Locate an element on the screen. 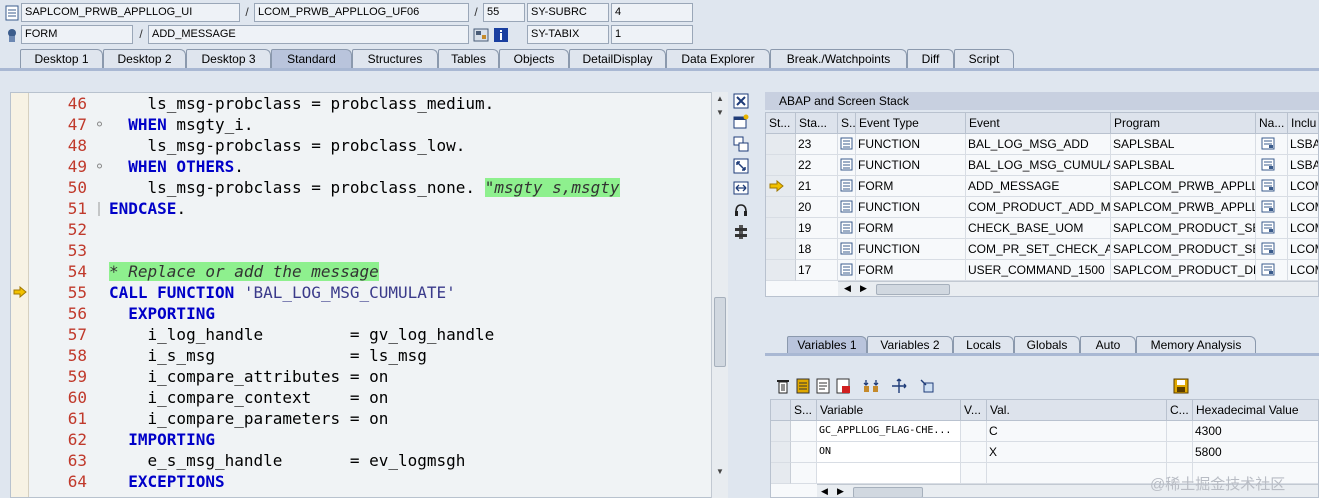 The image size is (1319, 498). tab-detail-display: DetailDisplay is located at coordinates (617, 59).